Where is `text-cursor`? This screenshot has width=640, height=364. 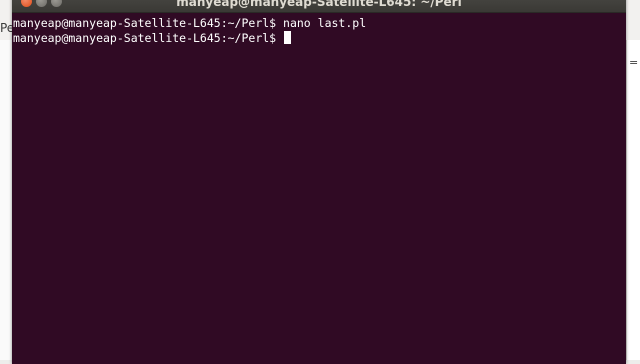 text-cursor is located at coordinates (288, 37).